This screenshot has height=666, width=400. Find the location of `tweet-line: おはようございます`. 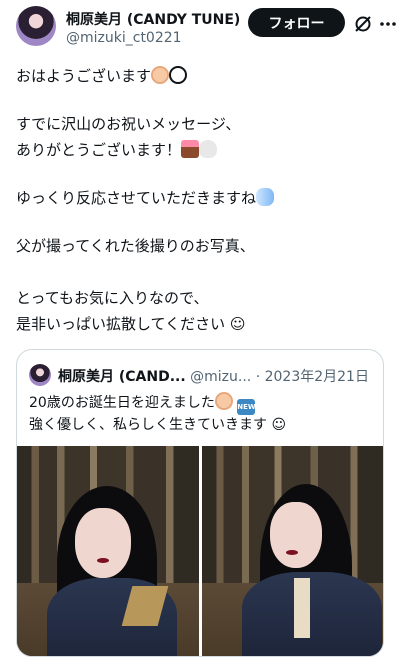

tweet-line: おはようございます is located at coordinates (102, 76).